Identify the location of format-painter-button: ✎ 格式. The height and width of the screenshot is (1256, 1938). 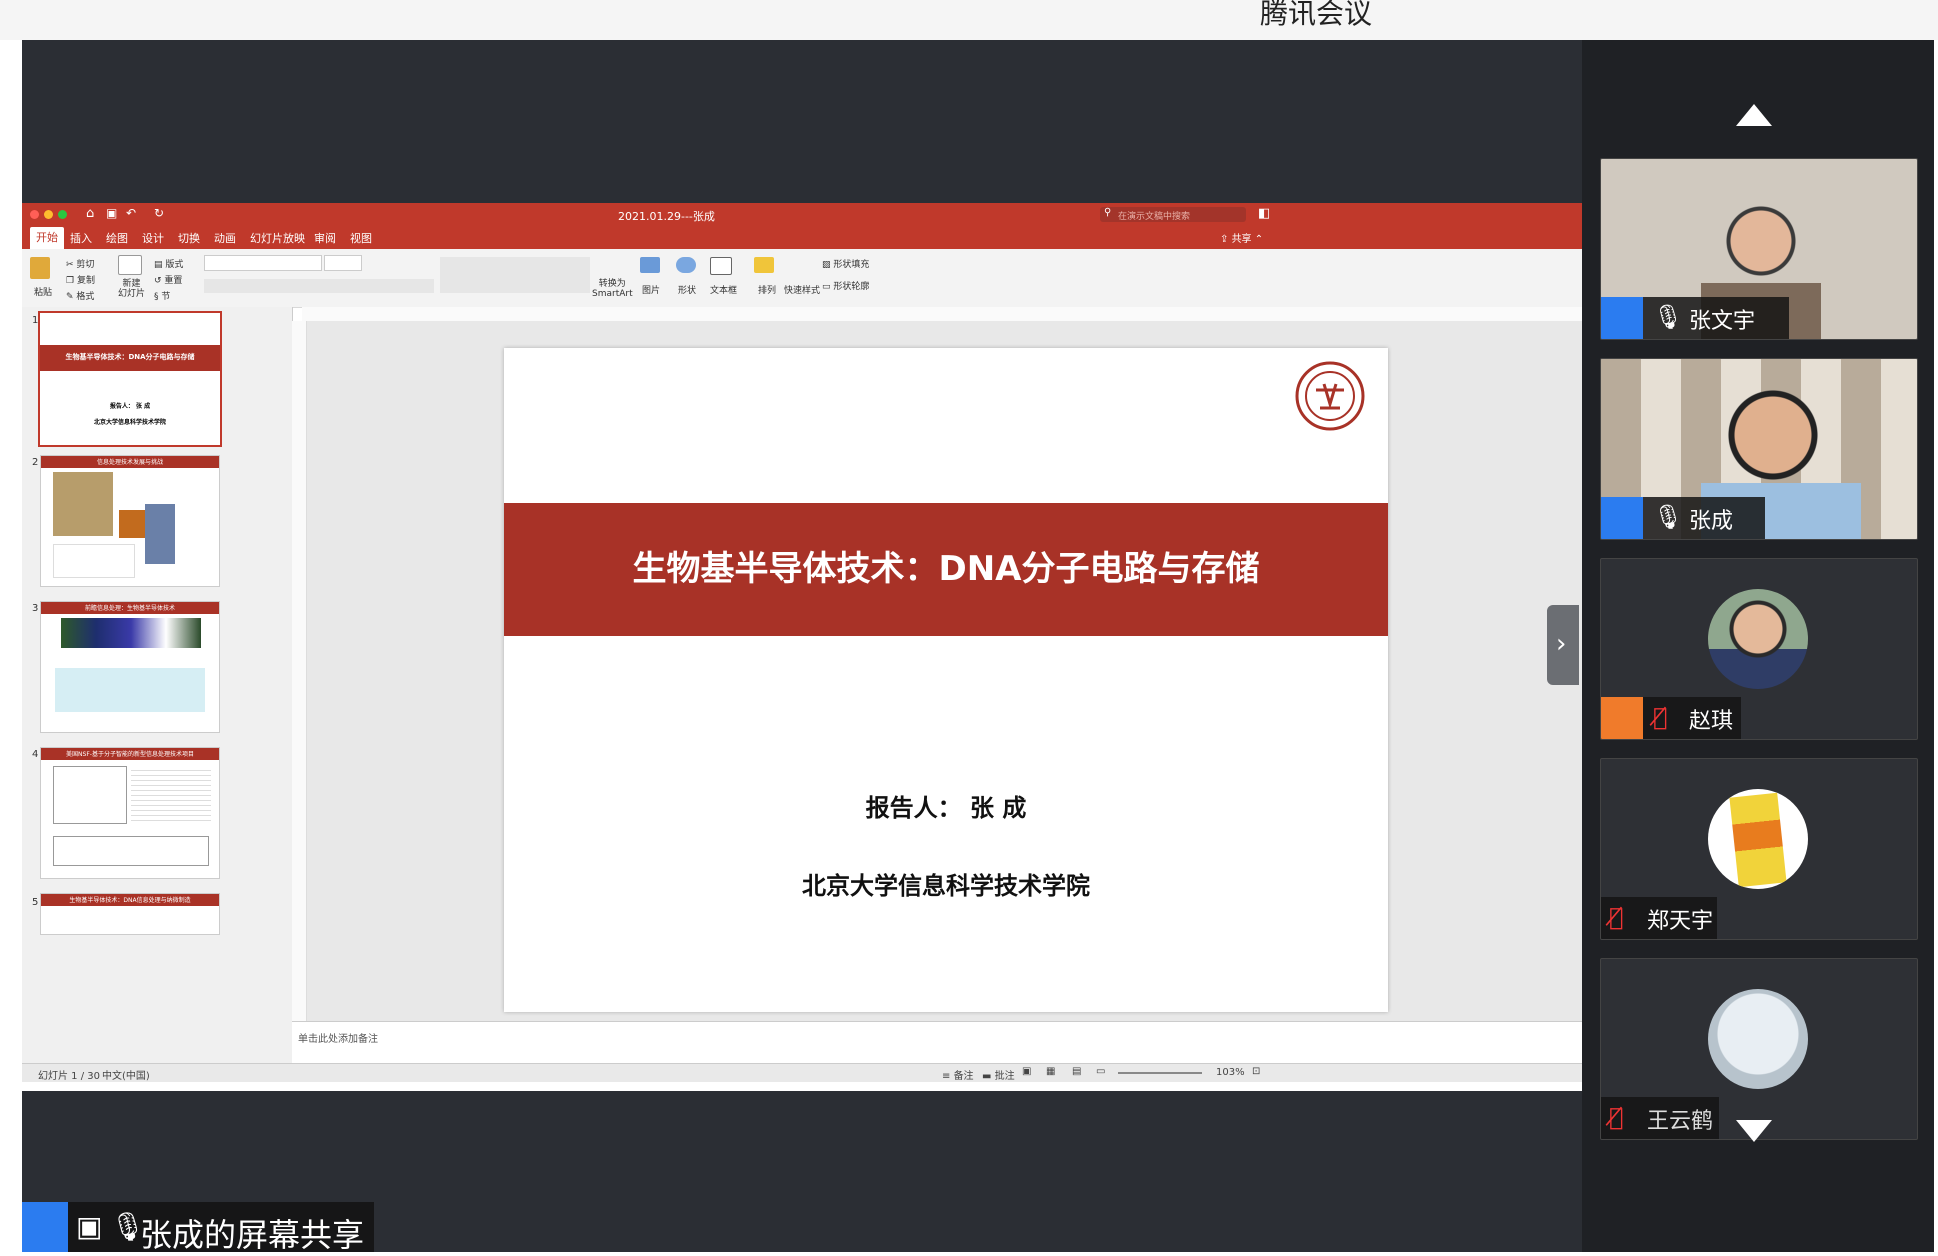
(80, 295).